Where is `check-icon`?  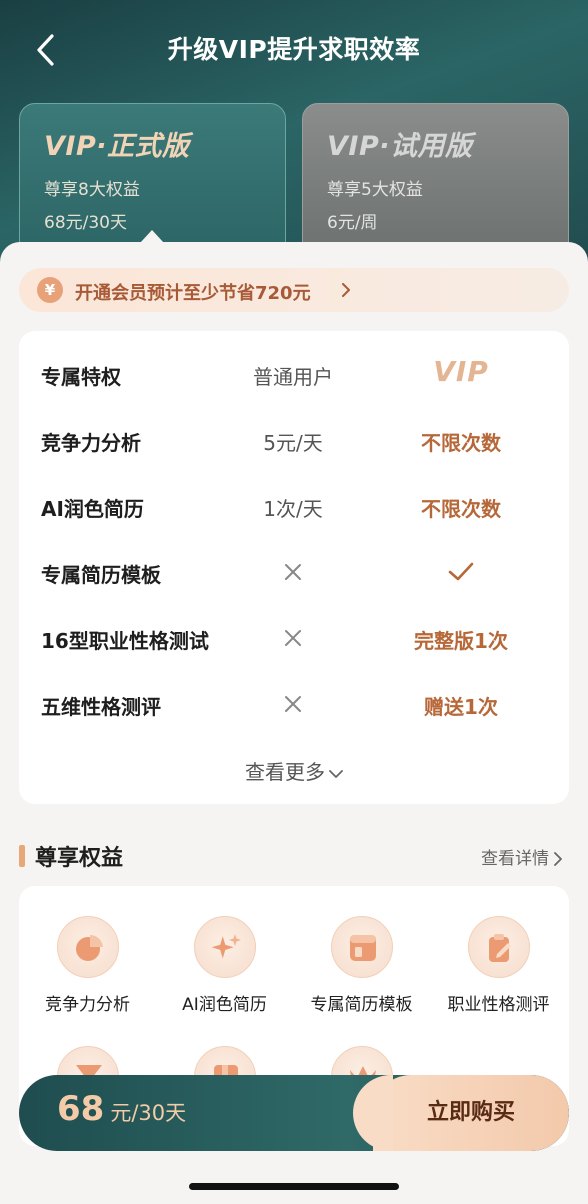 check-icon is located at coordinates (461, 571).